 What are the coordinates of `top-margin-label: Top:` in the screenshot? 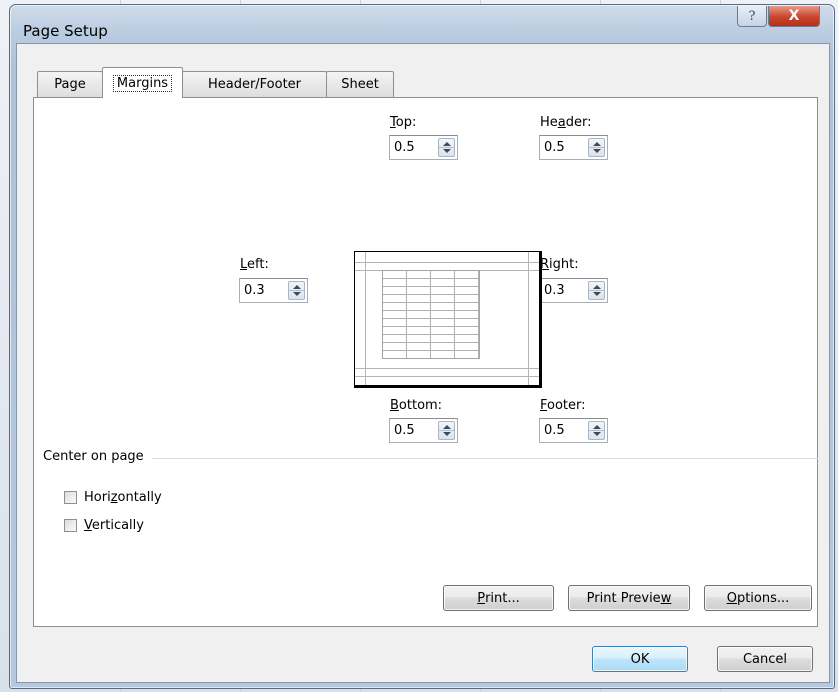 It's located at (403, 122).